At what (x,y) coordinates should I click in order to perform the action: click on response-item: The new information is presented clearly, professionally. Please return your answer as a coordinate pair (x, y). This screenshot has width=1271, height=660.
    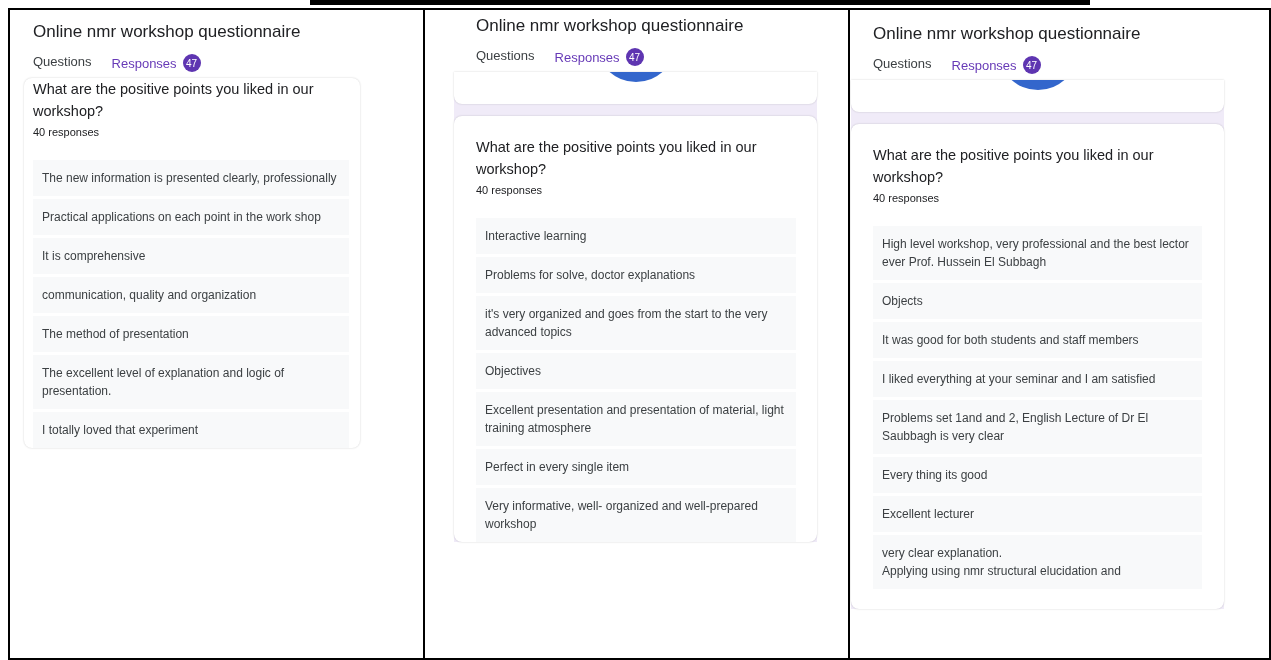
    Looking at the image, I should click on (191, 178).